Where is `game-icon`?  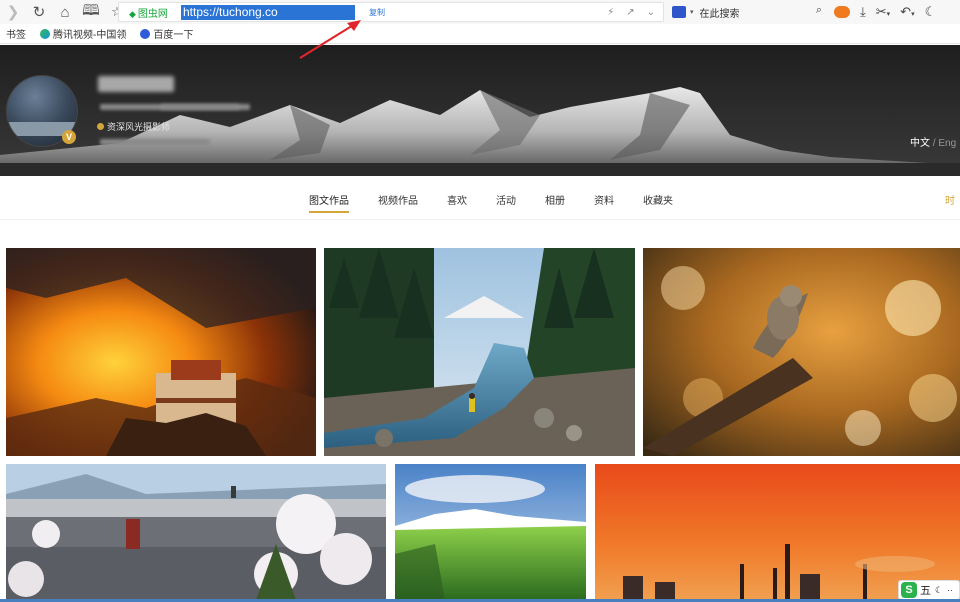
game-icon is located at coordinates (842, 12).